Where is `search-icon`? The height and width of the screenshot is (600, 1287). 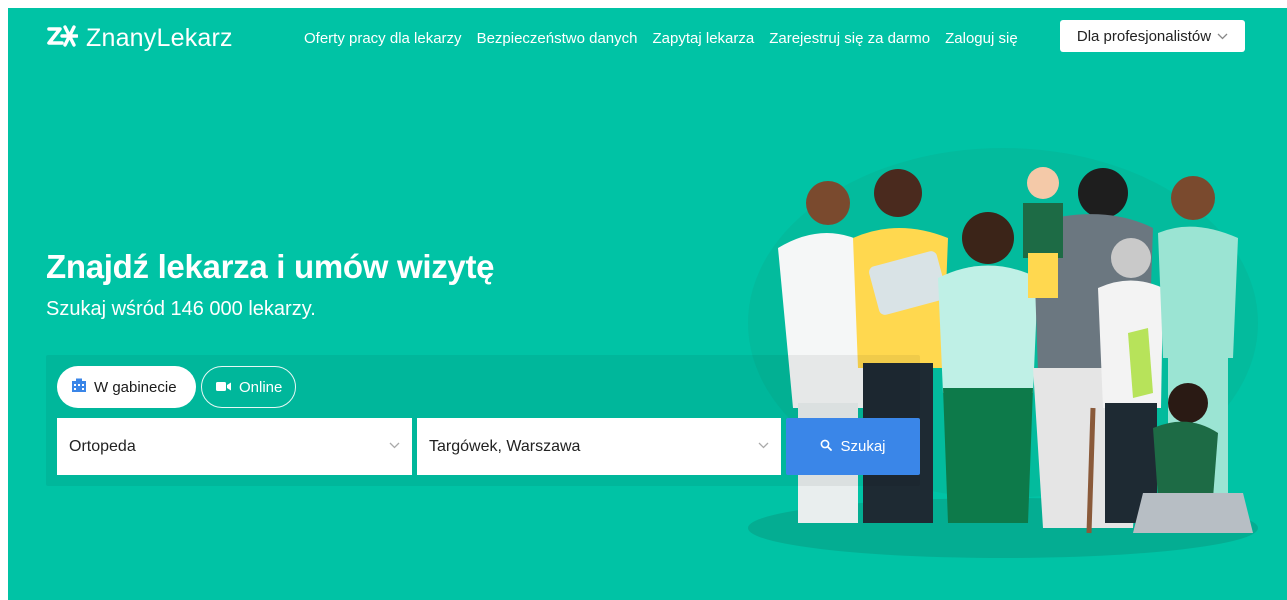
search-icon is located at coordinates (826, 446).